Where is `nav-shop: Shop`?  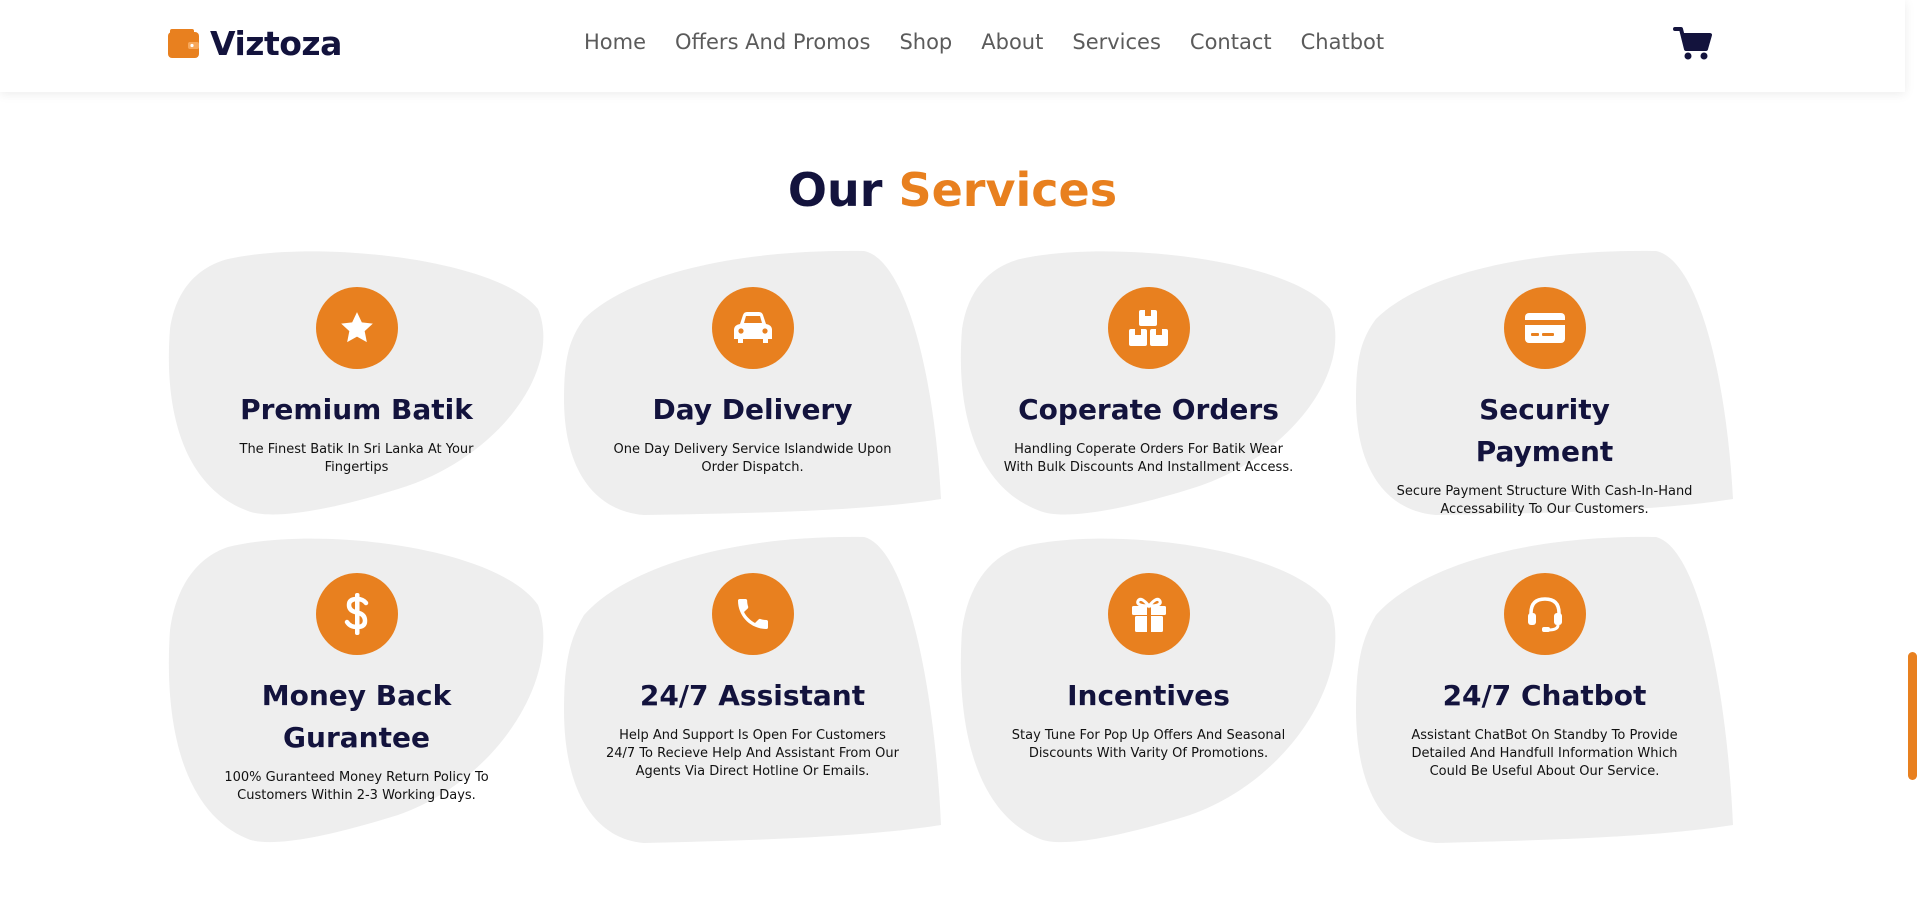 nav-shop: Shop is located at coordinates (925, 42).